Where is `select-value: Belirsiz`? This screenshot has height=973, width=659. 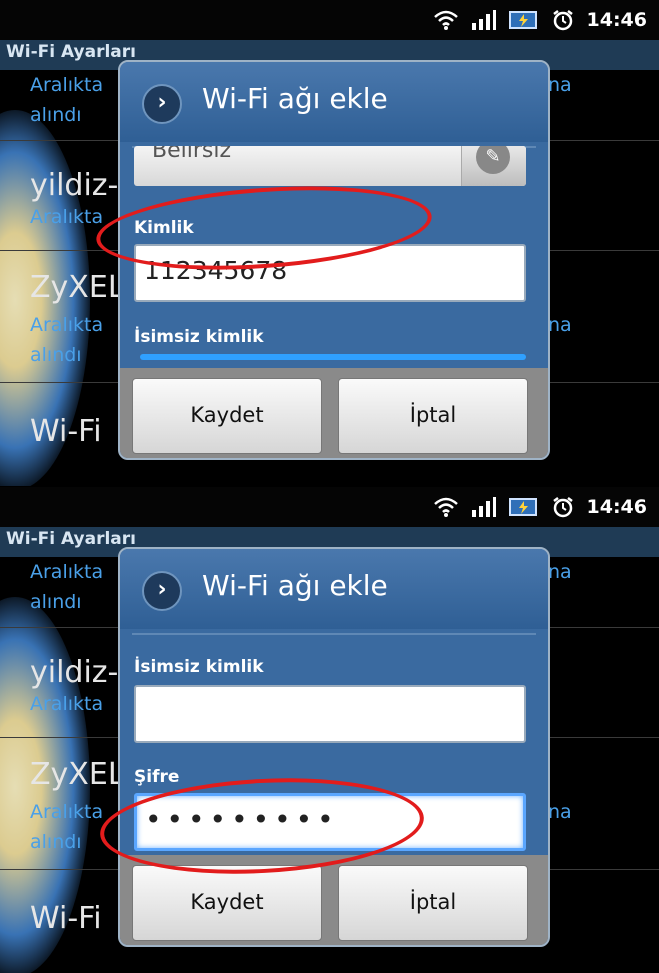 select-value: Belirsiz is located at coordinates (192, 154).